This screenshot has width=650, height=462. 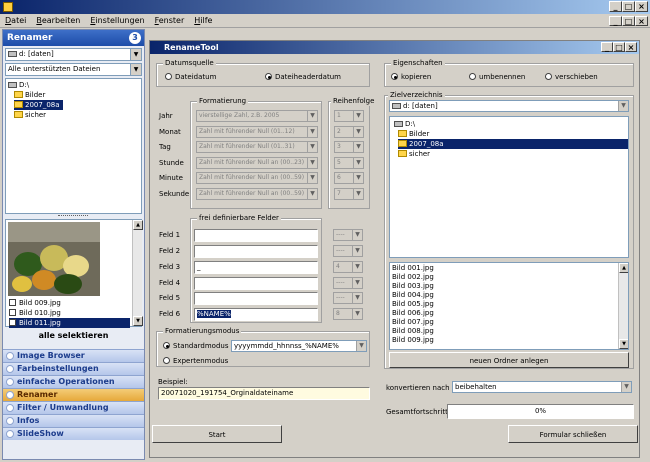 What do you see at coordinates (571, 77) in the screenshot?
I see `radio-verschieben: verschieben` at bounding box center [571, 77].